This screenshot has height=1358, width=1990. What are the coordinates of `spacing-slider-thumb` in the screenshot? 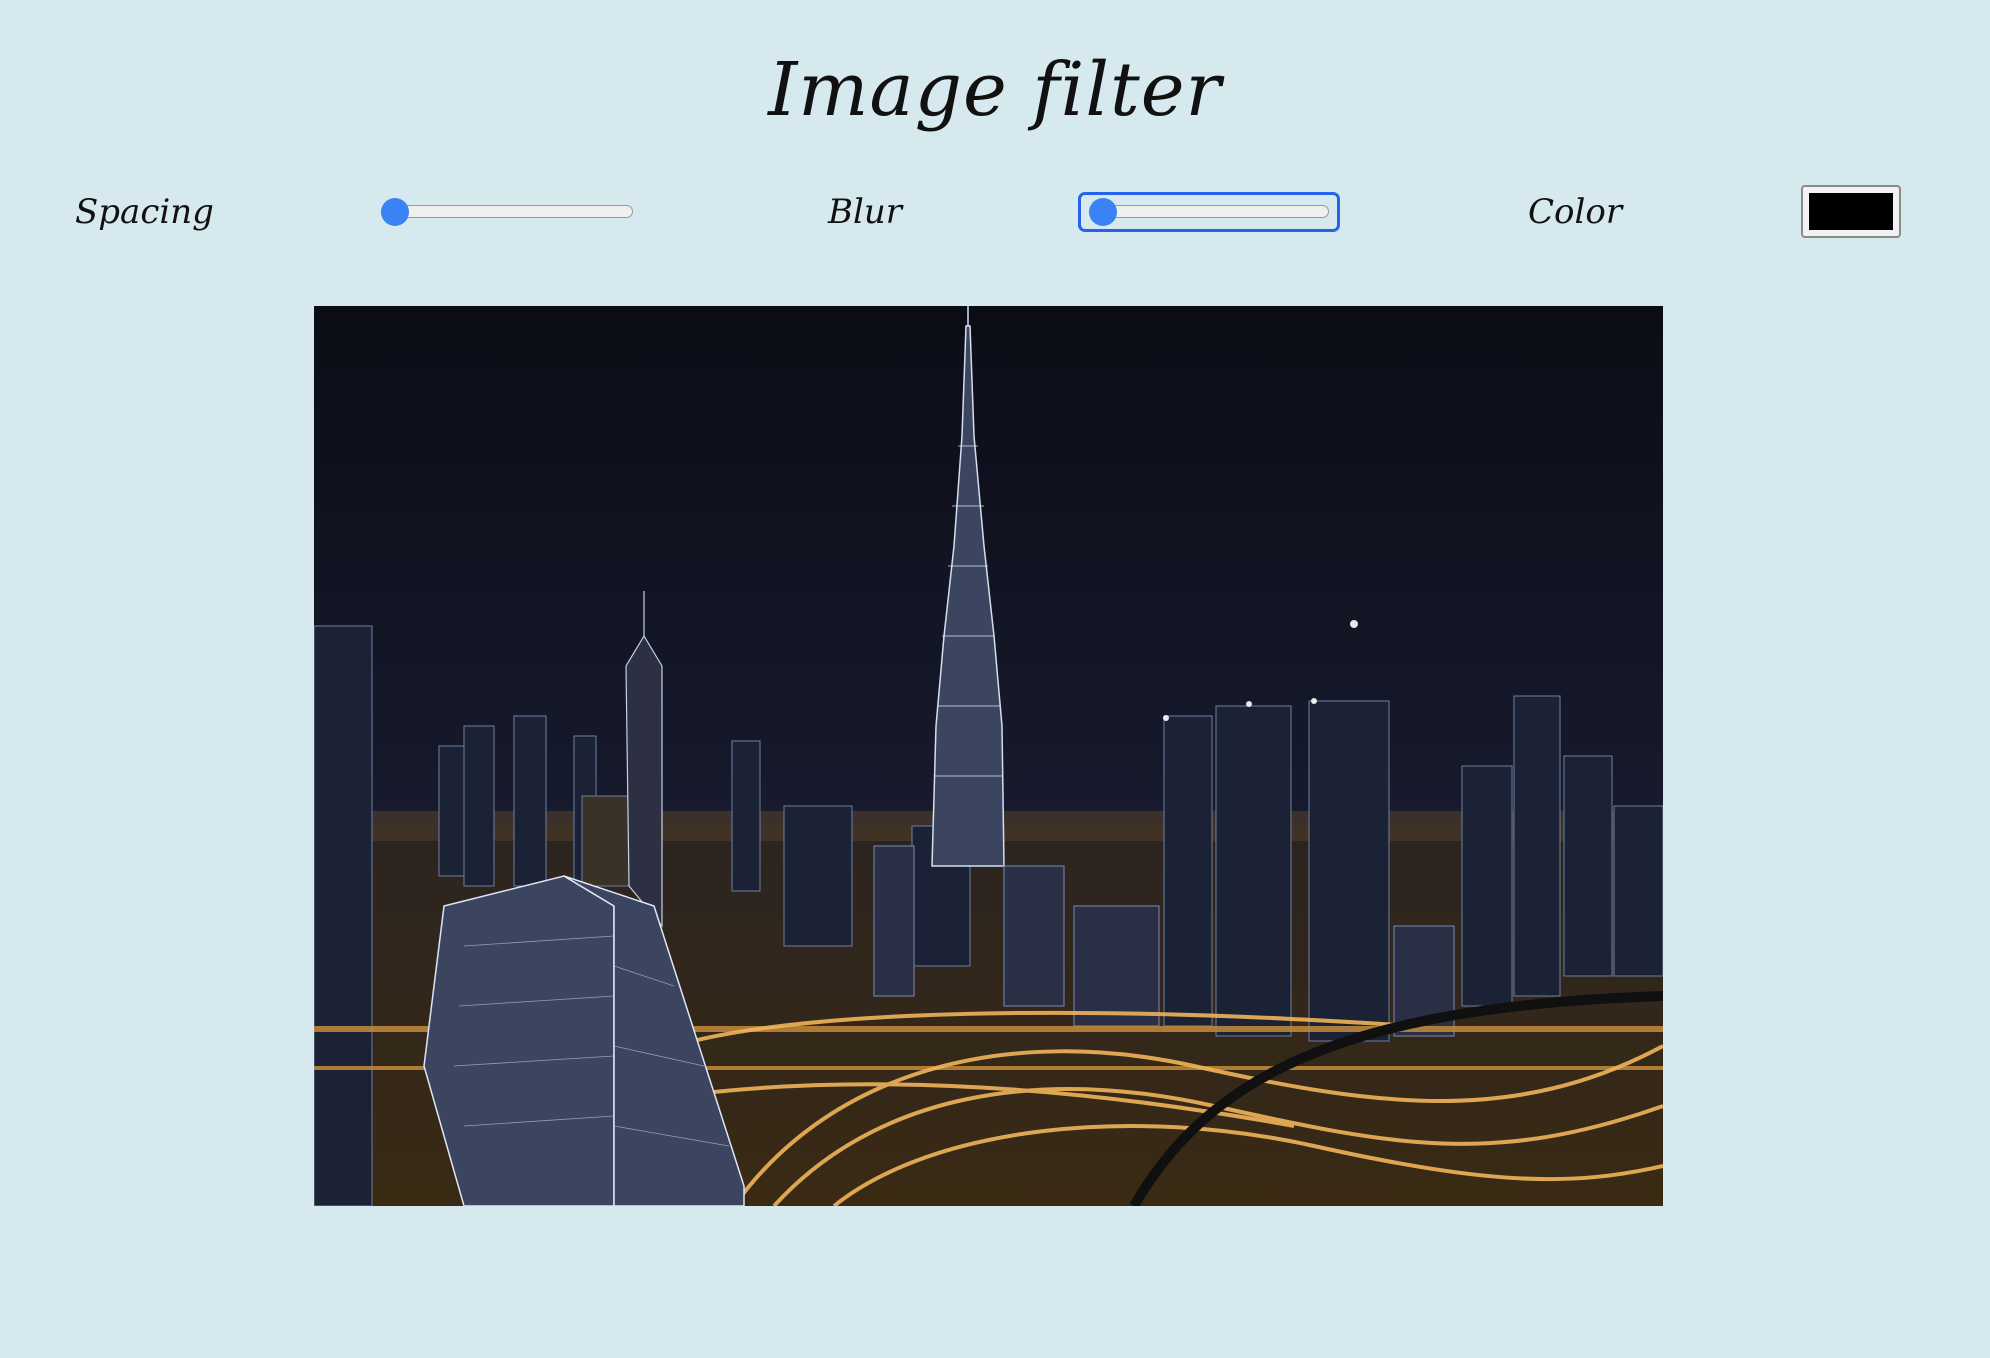 It's located at (395, 212).